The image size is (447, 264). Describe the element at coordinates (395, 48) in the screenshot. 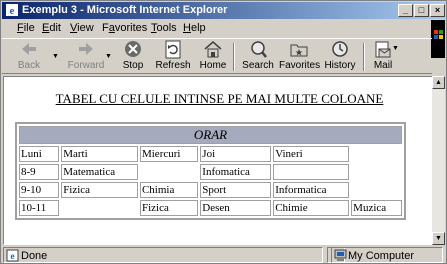

I see `mail-dropdown-icon: ▼` at that location.